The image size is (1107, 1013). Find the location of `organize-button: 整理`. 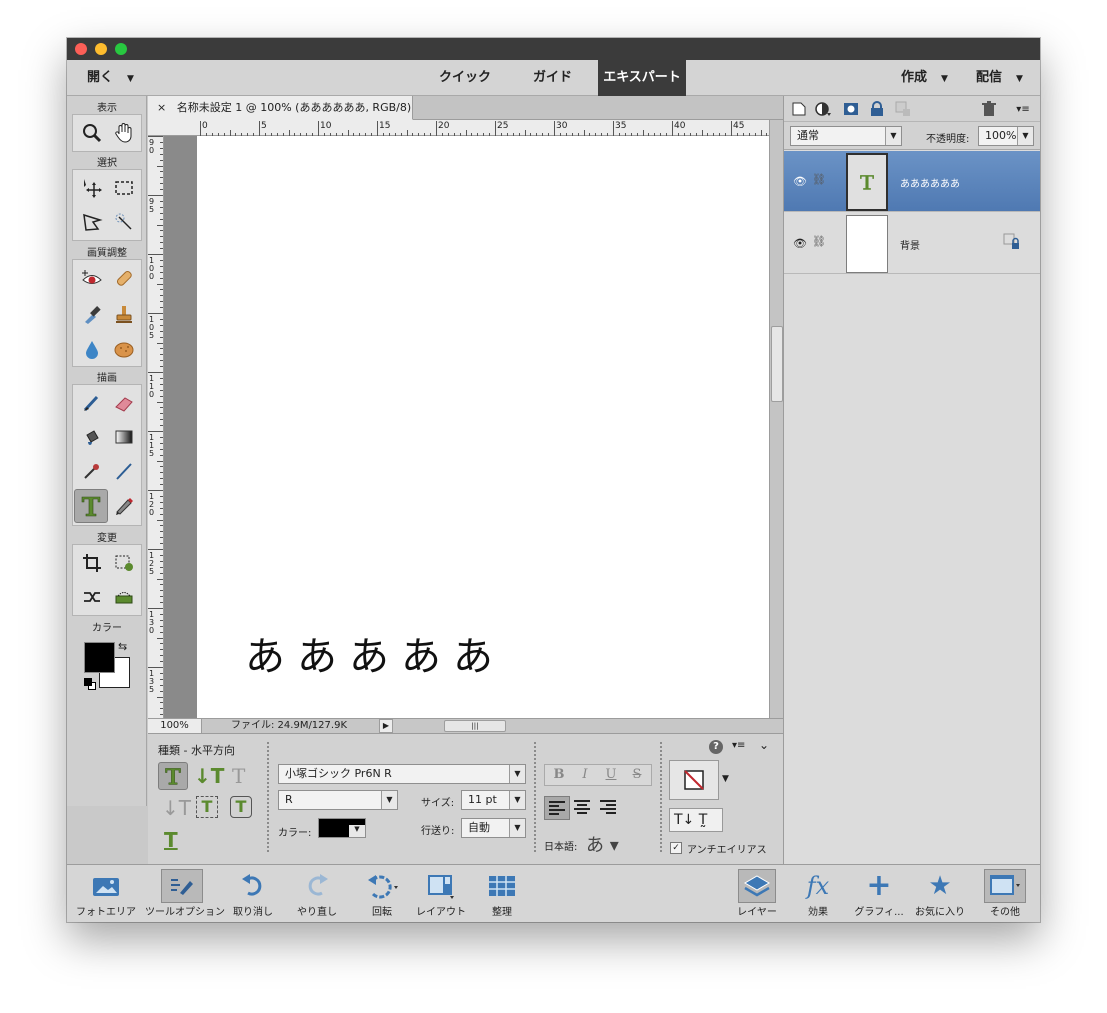

organize-button: 整理 is located at coordinates (502, 894).